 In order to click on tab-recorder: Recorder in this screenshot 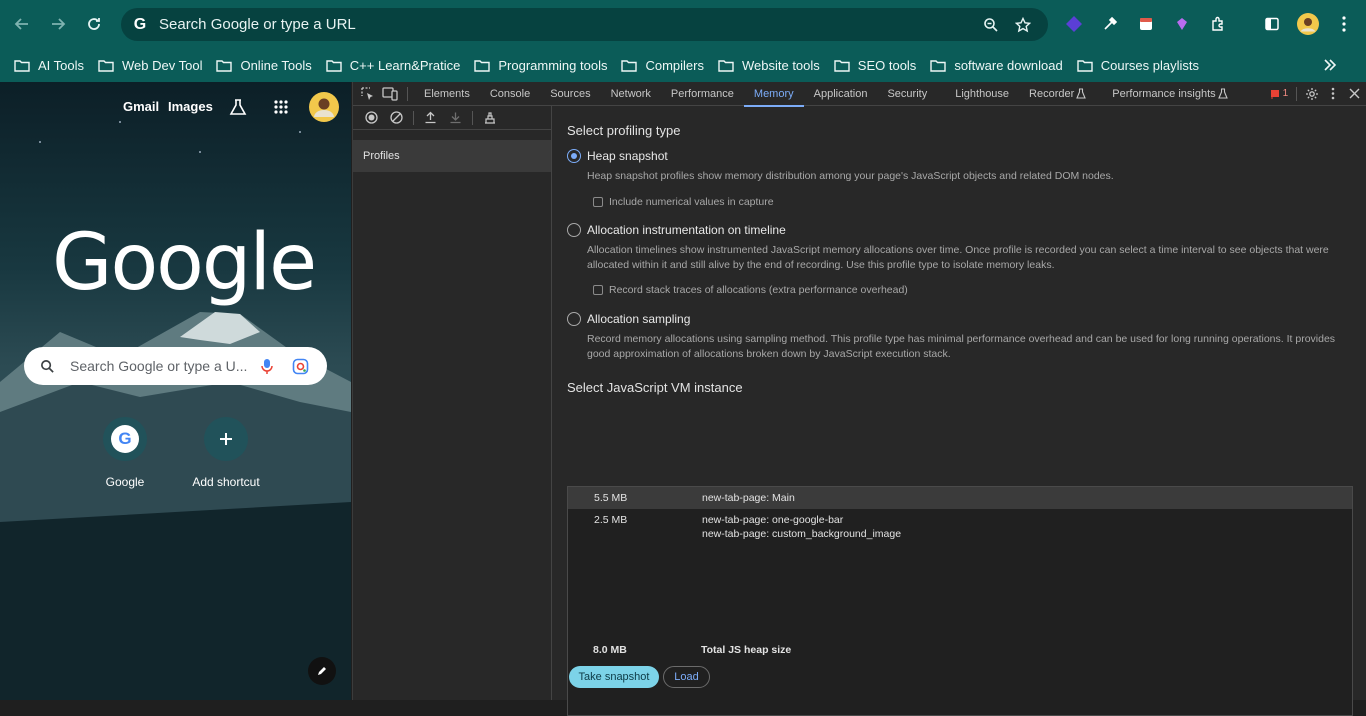, I will do `click(1047, 94)`.